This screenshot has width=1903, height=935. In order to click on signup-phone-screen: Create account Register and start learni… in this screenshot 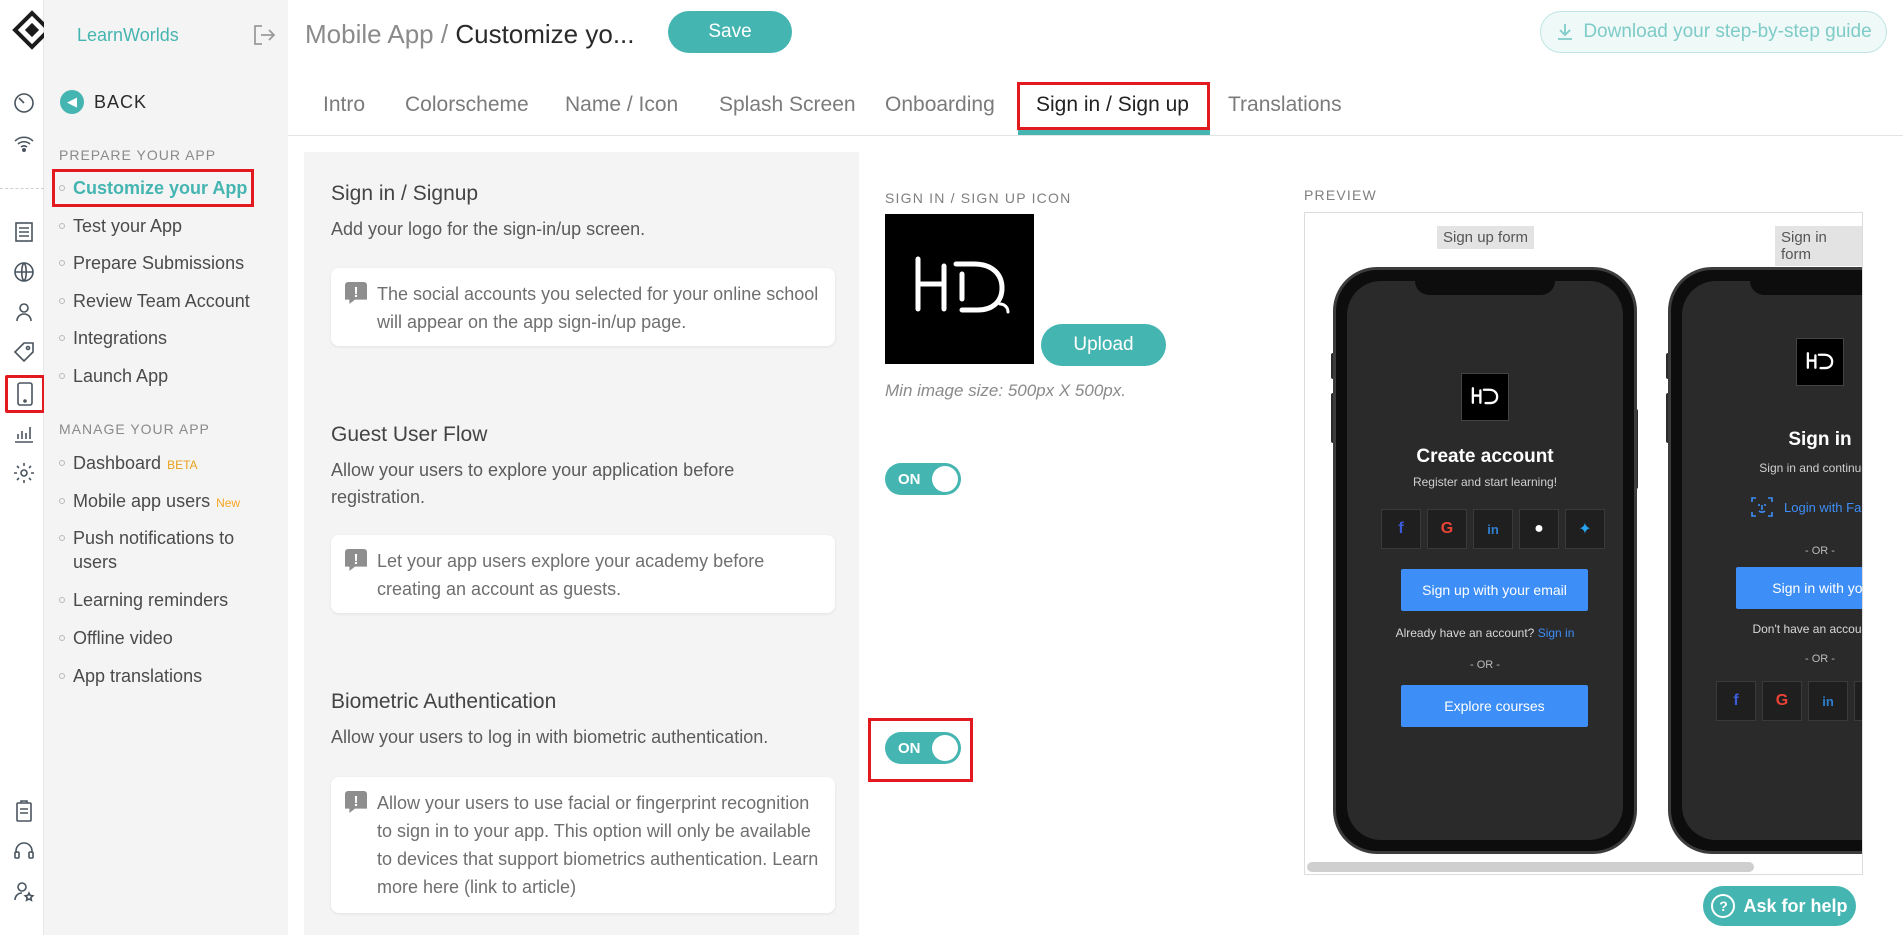, I will do `click(1485, 560)`.